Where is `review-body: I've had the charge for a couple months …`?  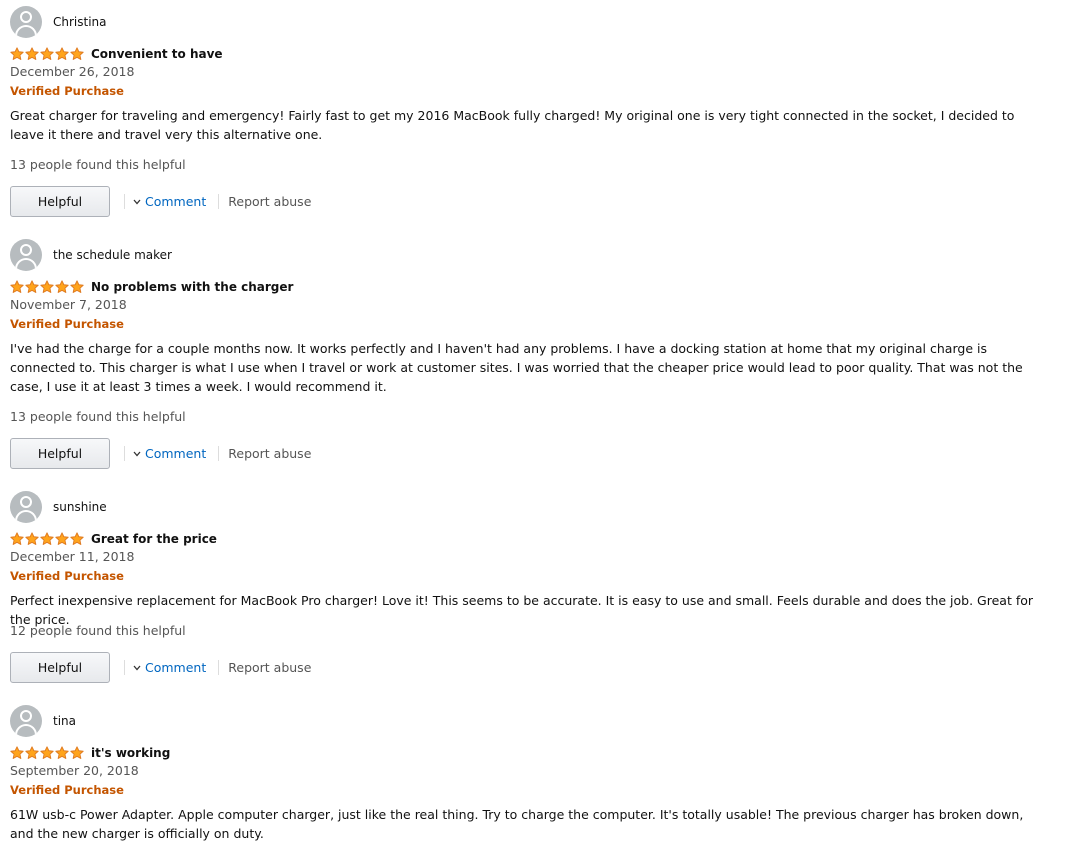
review-body: I've had the charge for a couple months … is located at coordinates (516, 367).